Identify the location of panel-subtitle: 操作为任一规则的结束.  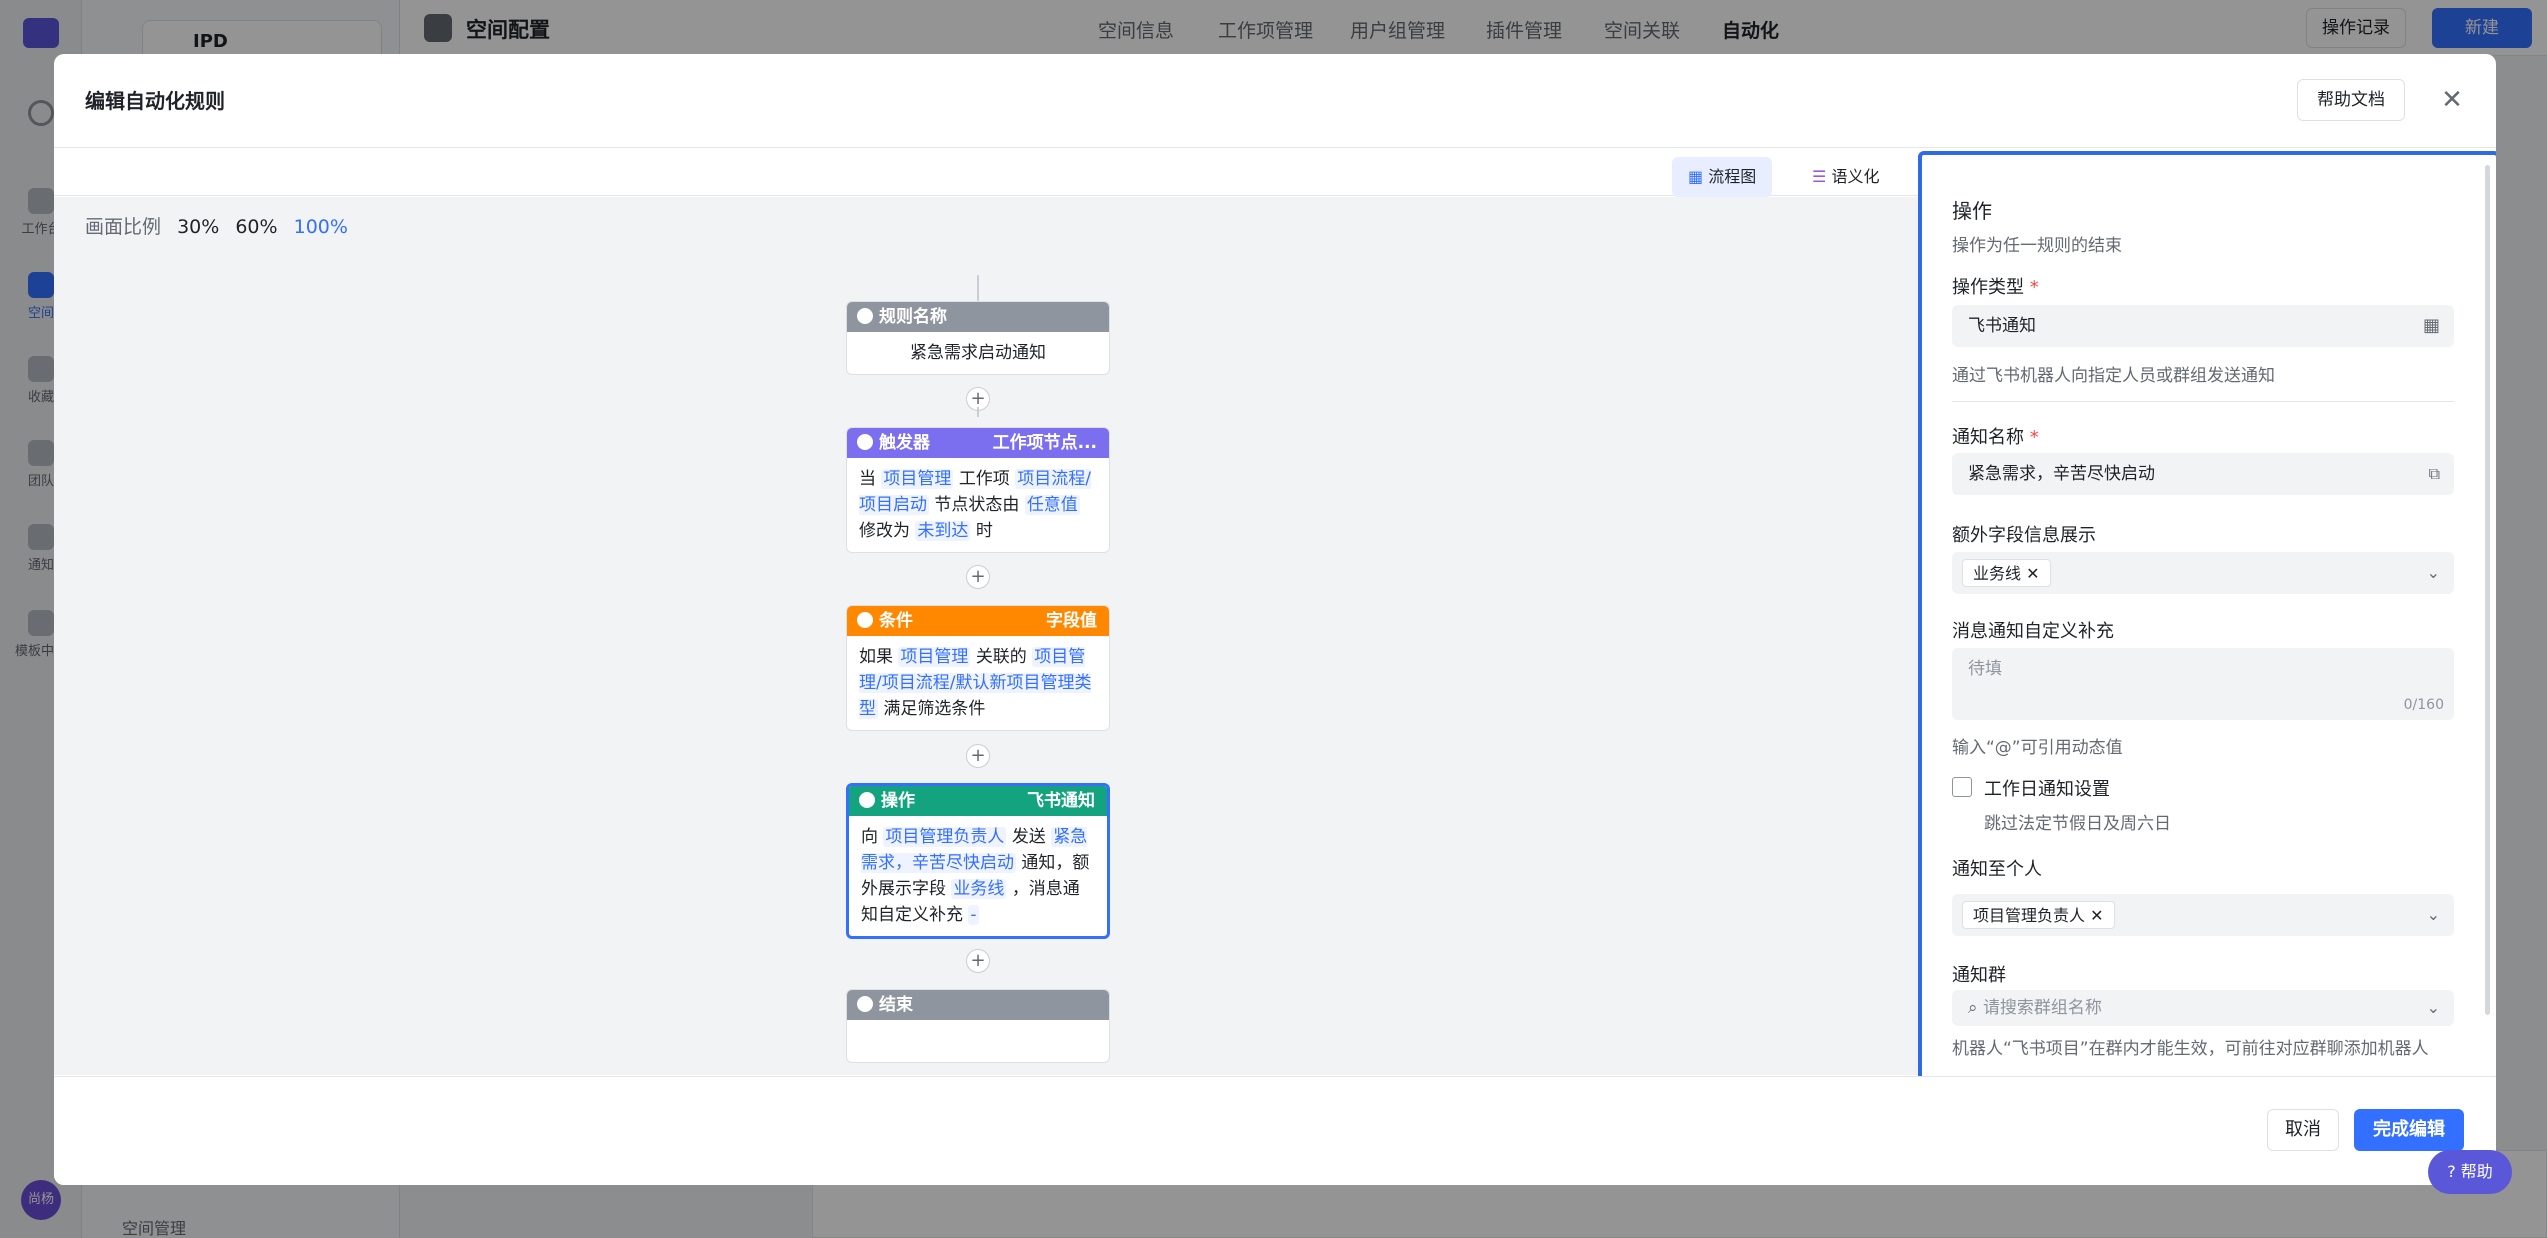
(2037, 246).